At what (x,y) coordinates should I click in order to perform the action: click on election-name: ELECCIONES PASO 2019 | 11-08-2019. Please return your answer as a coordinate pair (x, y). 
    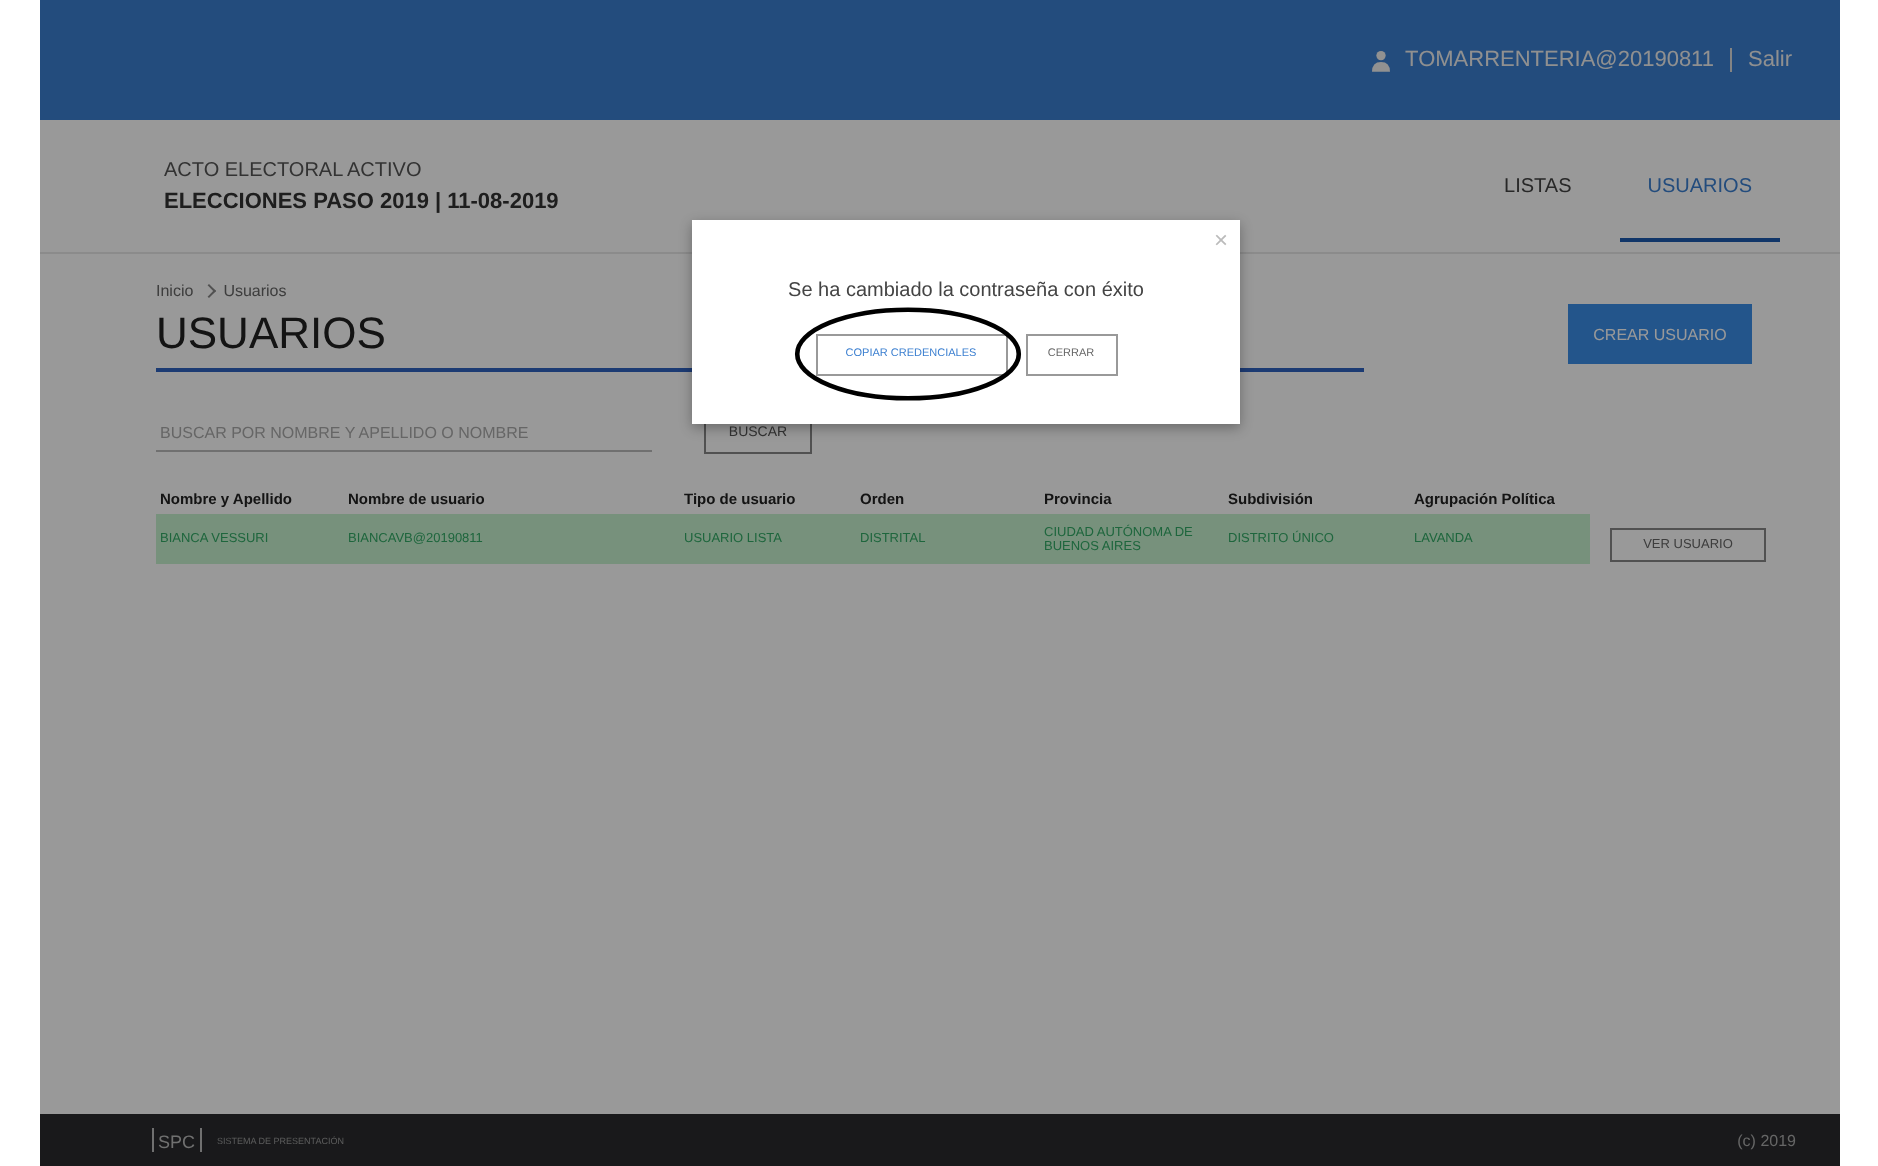
    Looking at the image, I should click on (361, 201).